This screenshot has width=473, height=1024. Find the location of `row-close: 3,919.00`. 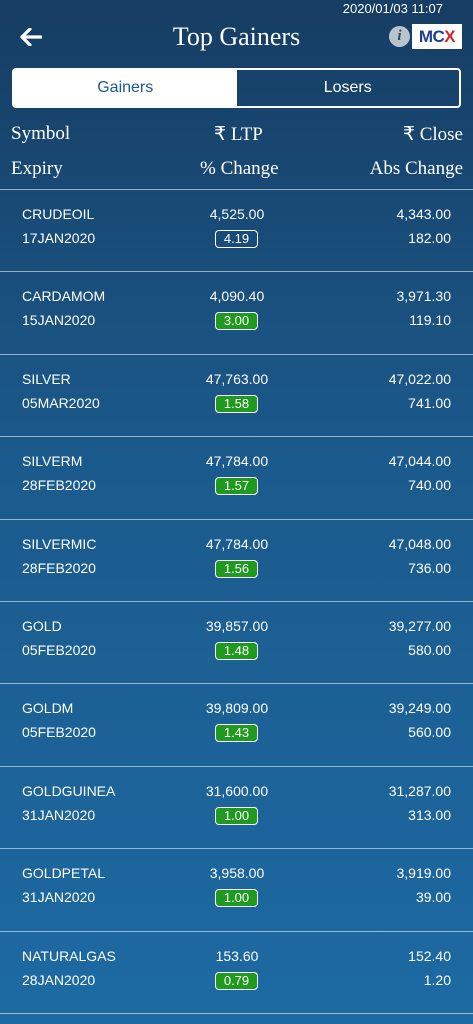

row-close: 3,919.00 is located at coordinates (424, 873).